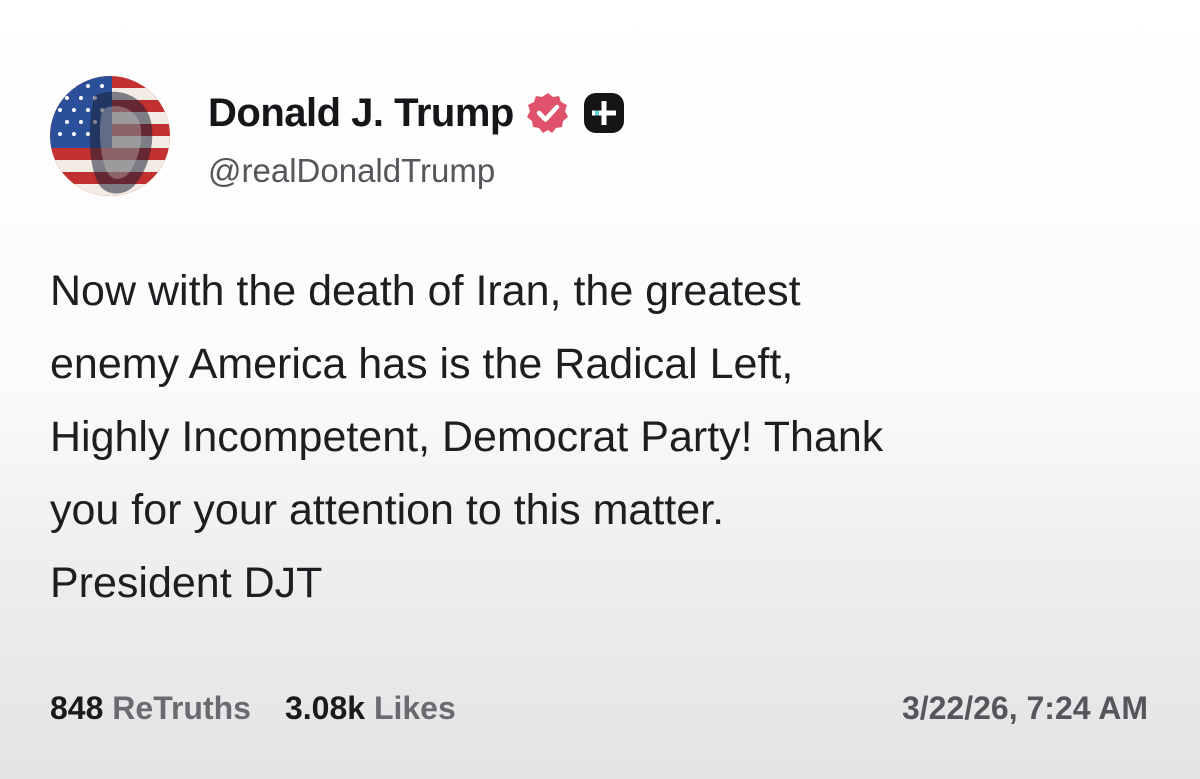 The height and width of the screenshot is (779, 1200). What do you see at coordinates (253, 708) in the screenshot?
I see `post-stats: 848 ReTruths 3.08k Likes` at bounding box center [253, 708].